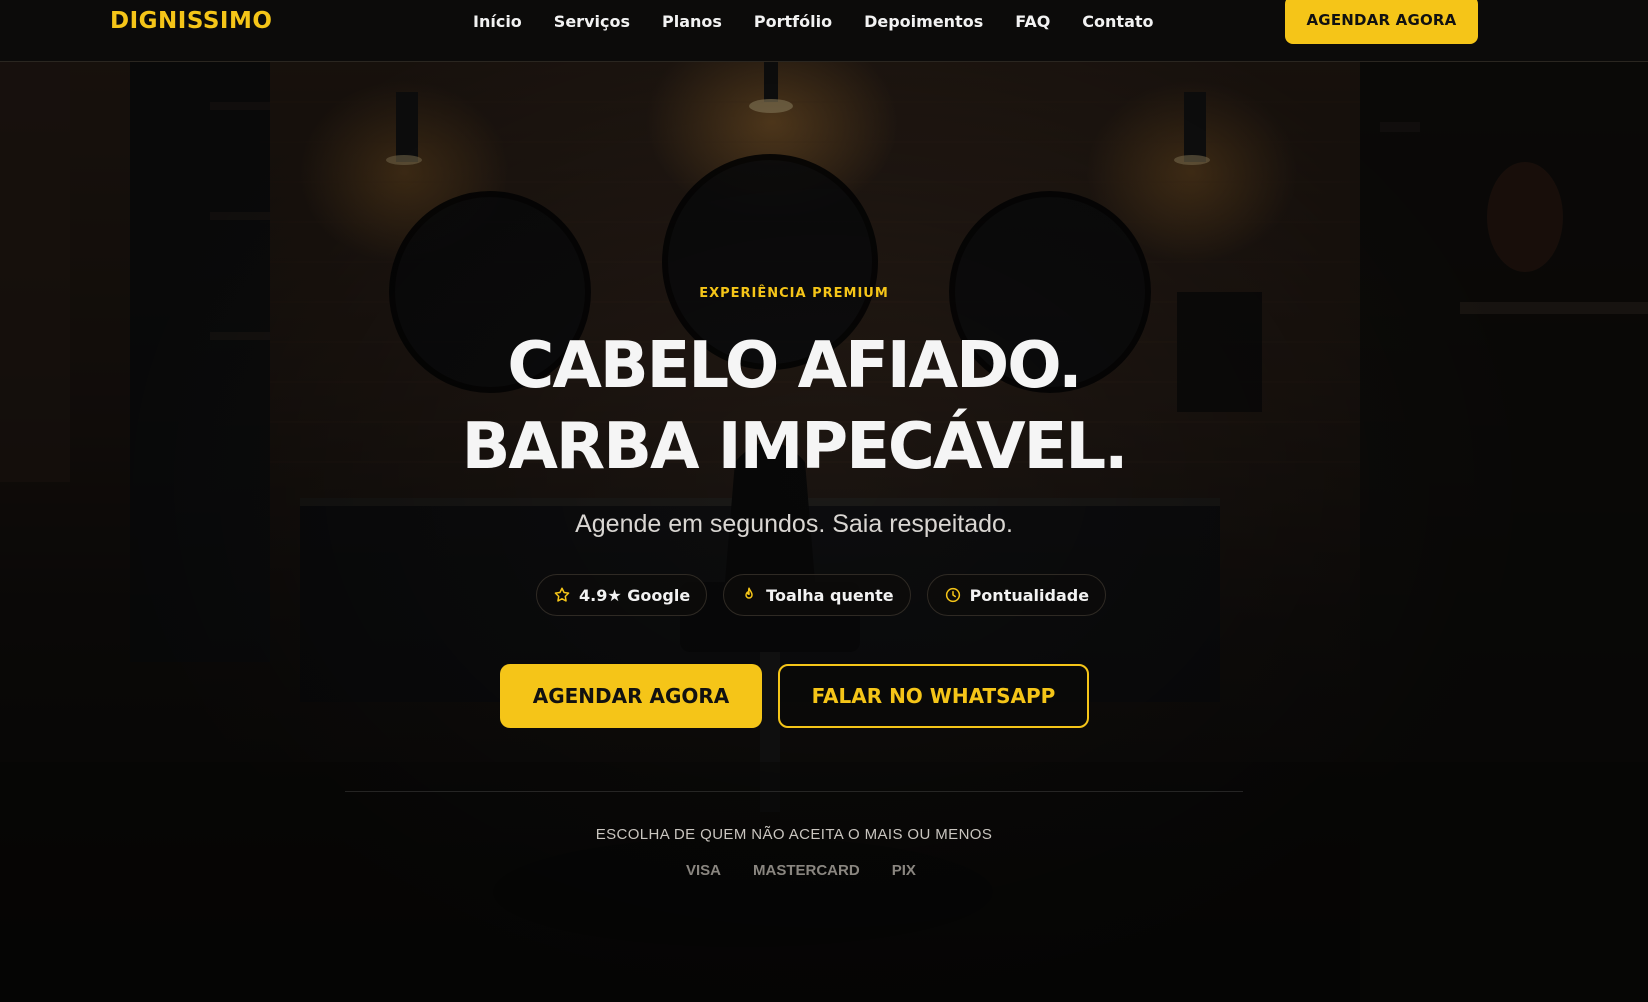 The width and height of the screenshot is (1648, 1002). I want to click on badge-punctuality: Pontualidade, so click(1016, 595).